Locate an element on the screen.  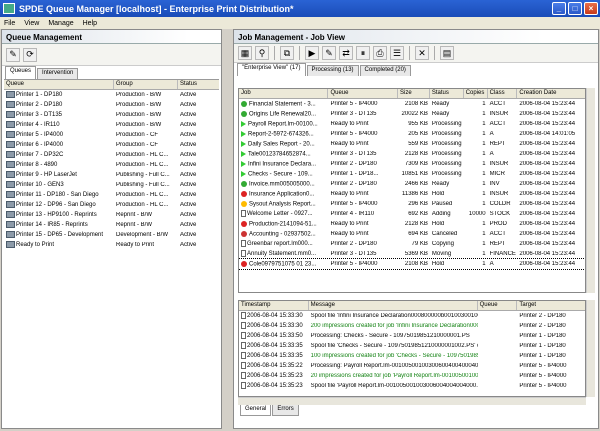
release-job-icon: ▶ is located at coordinates (312, 53).